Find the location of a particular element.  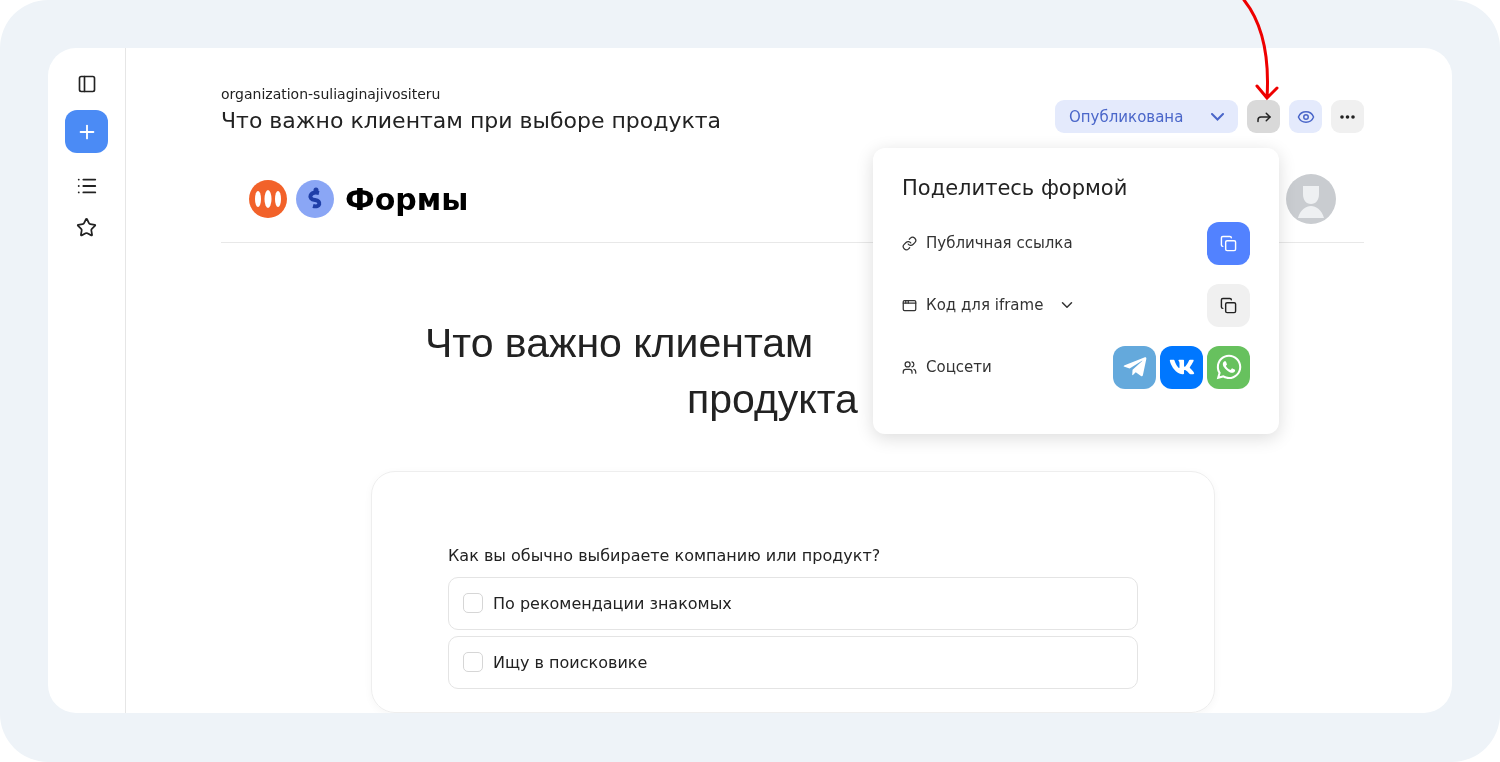

organization-name: organization-suliaginajivositeru is located at coordinates (331, 94).